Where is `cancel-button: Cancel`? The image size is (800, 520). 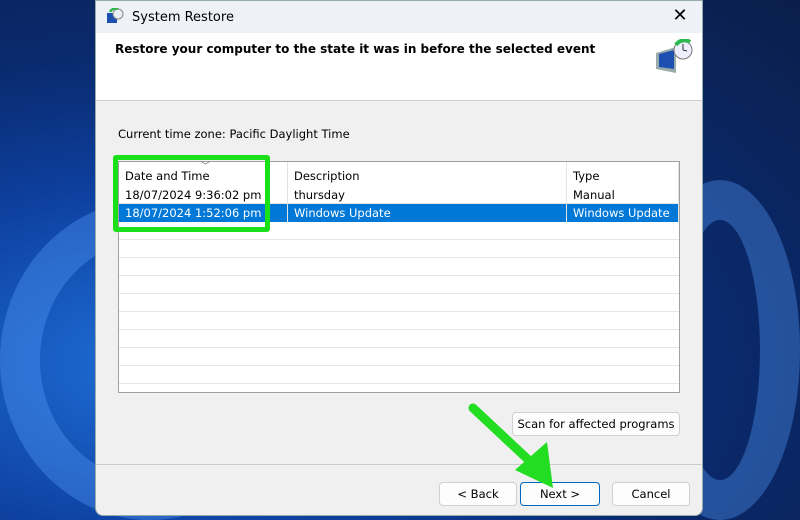
cancel-button: Cancel is located at coordinates (651, 494).